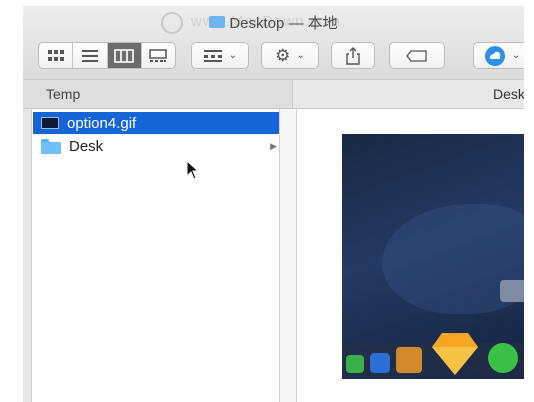 This screenshot has height=402, width=534. I want to click on preview-dock, so click(433, 356).